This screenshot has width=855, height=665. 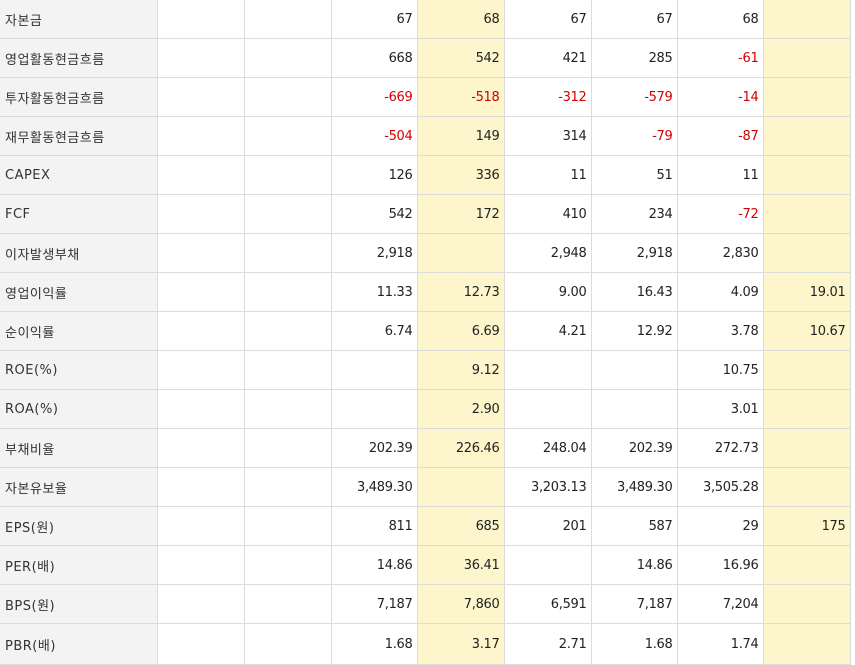 What do you see at coordinates (548, 97) in the screenshot?
I see `table-cell: -312` at bounding box center [548, 97].